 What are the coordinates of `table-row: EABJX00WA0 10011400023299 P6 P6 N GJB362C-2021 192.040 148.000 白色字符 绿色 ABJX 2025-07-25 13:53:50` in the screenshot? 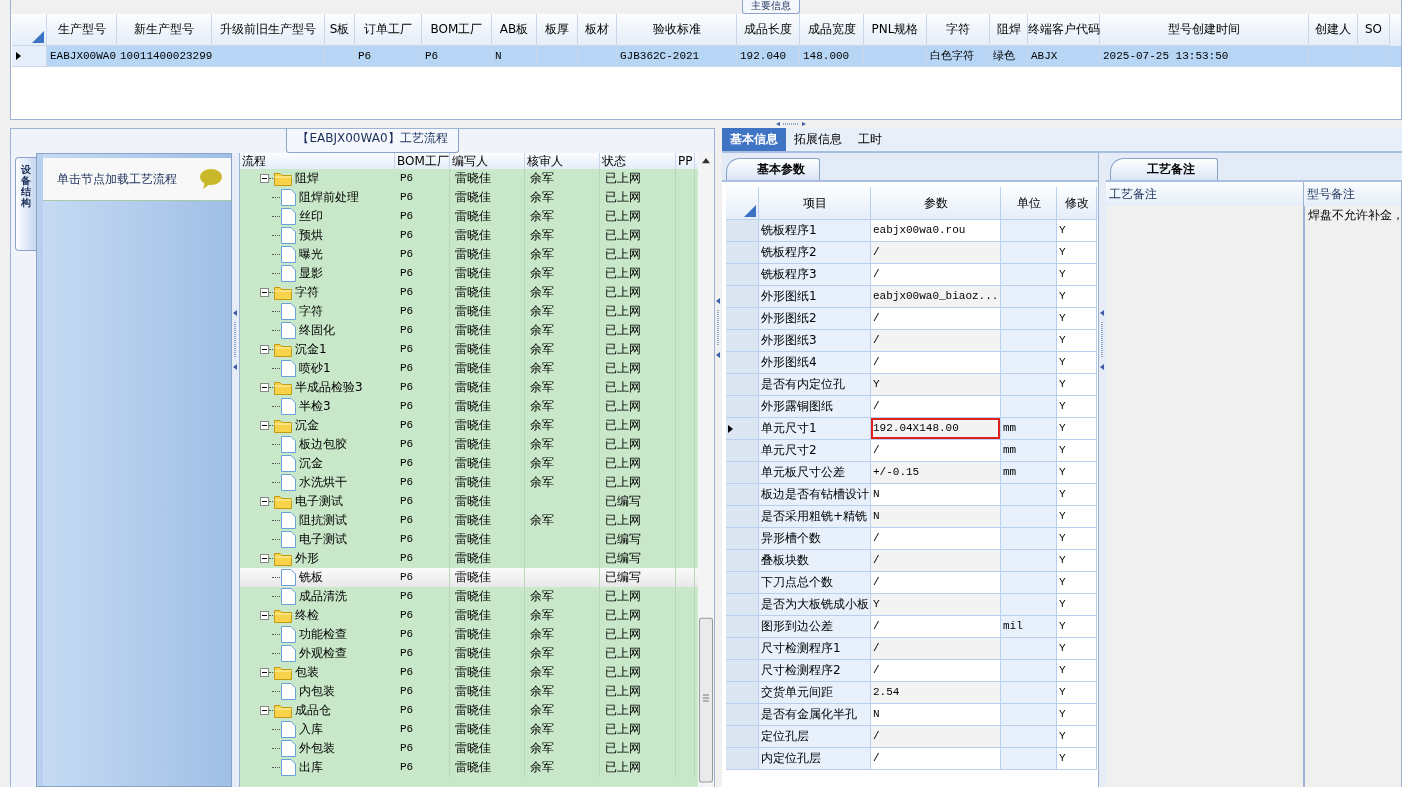 It's located at (706, 56).